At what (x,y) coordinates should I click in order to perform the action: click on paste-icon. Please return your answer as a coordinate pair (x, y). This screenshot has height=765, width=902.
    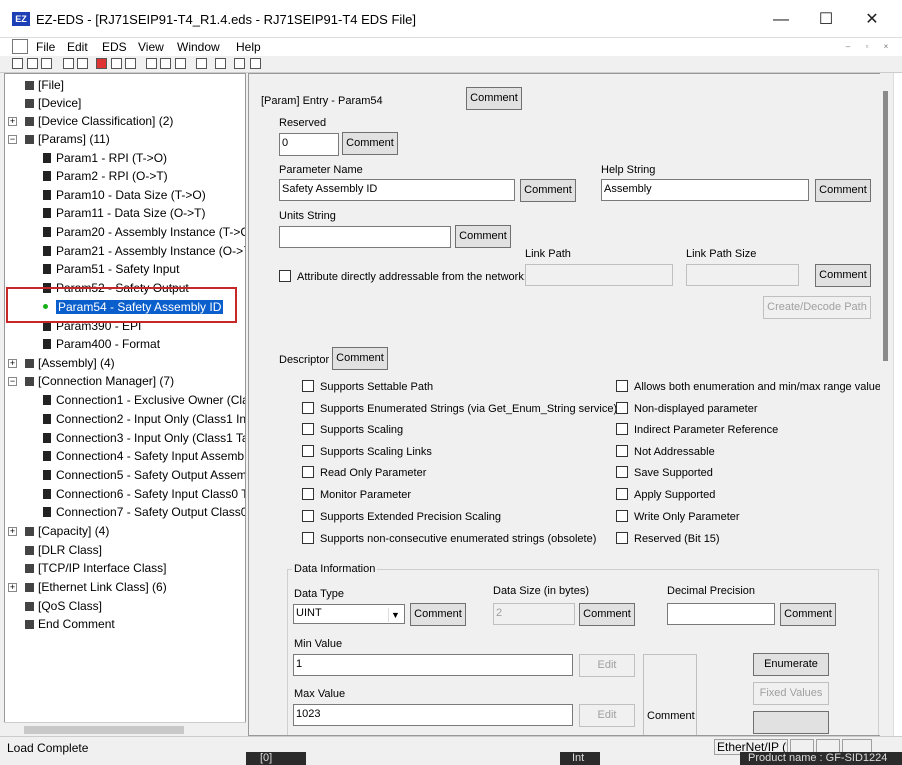
    Looking at the image, I should click on (82, 63).